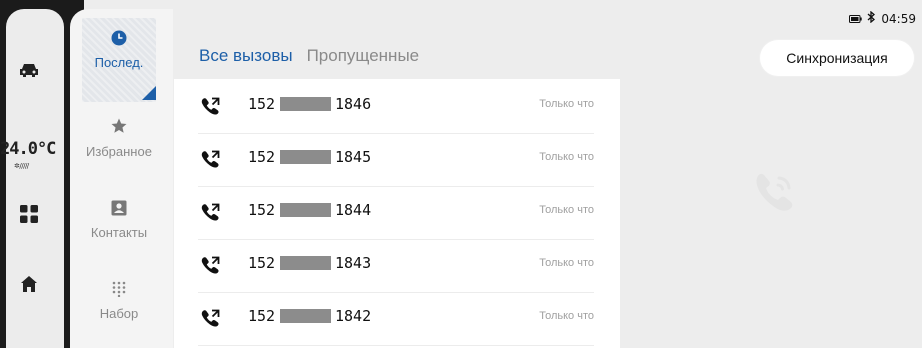  Describe the element at coordinates (353, 210) in the screenshot. I see `phone-number-suffix: 1844` at that location.